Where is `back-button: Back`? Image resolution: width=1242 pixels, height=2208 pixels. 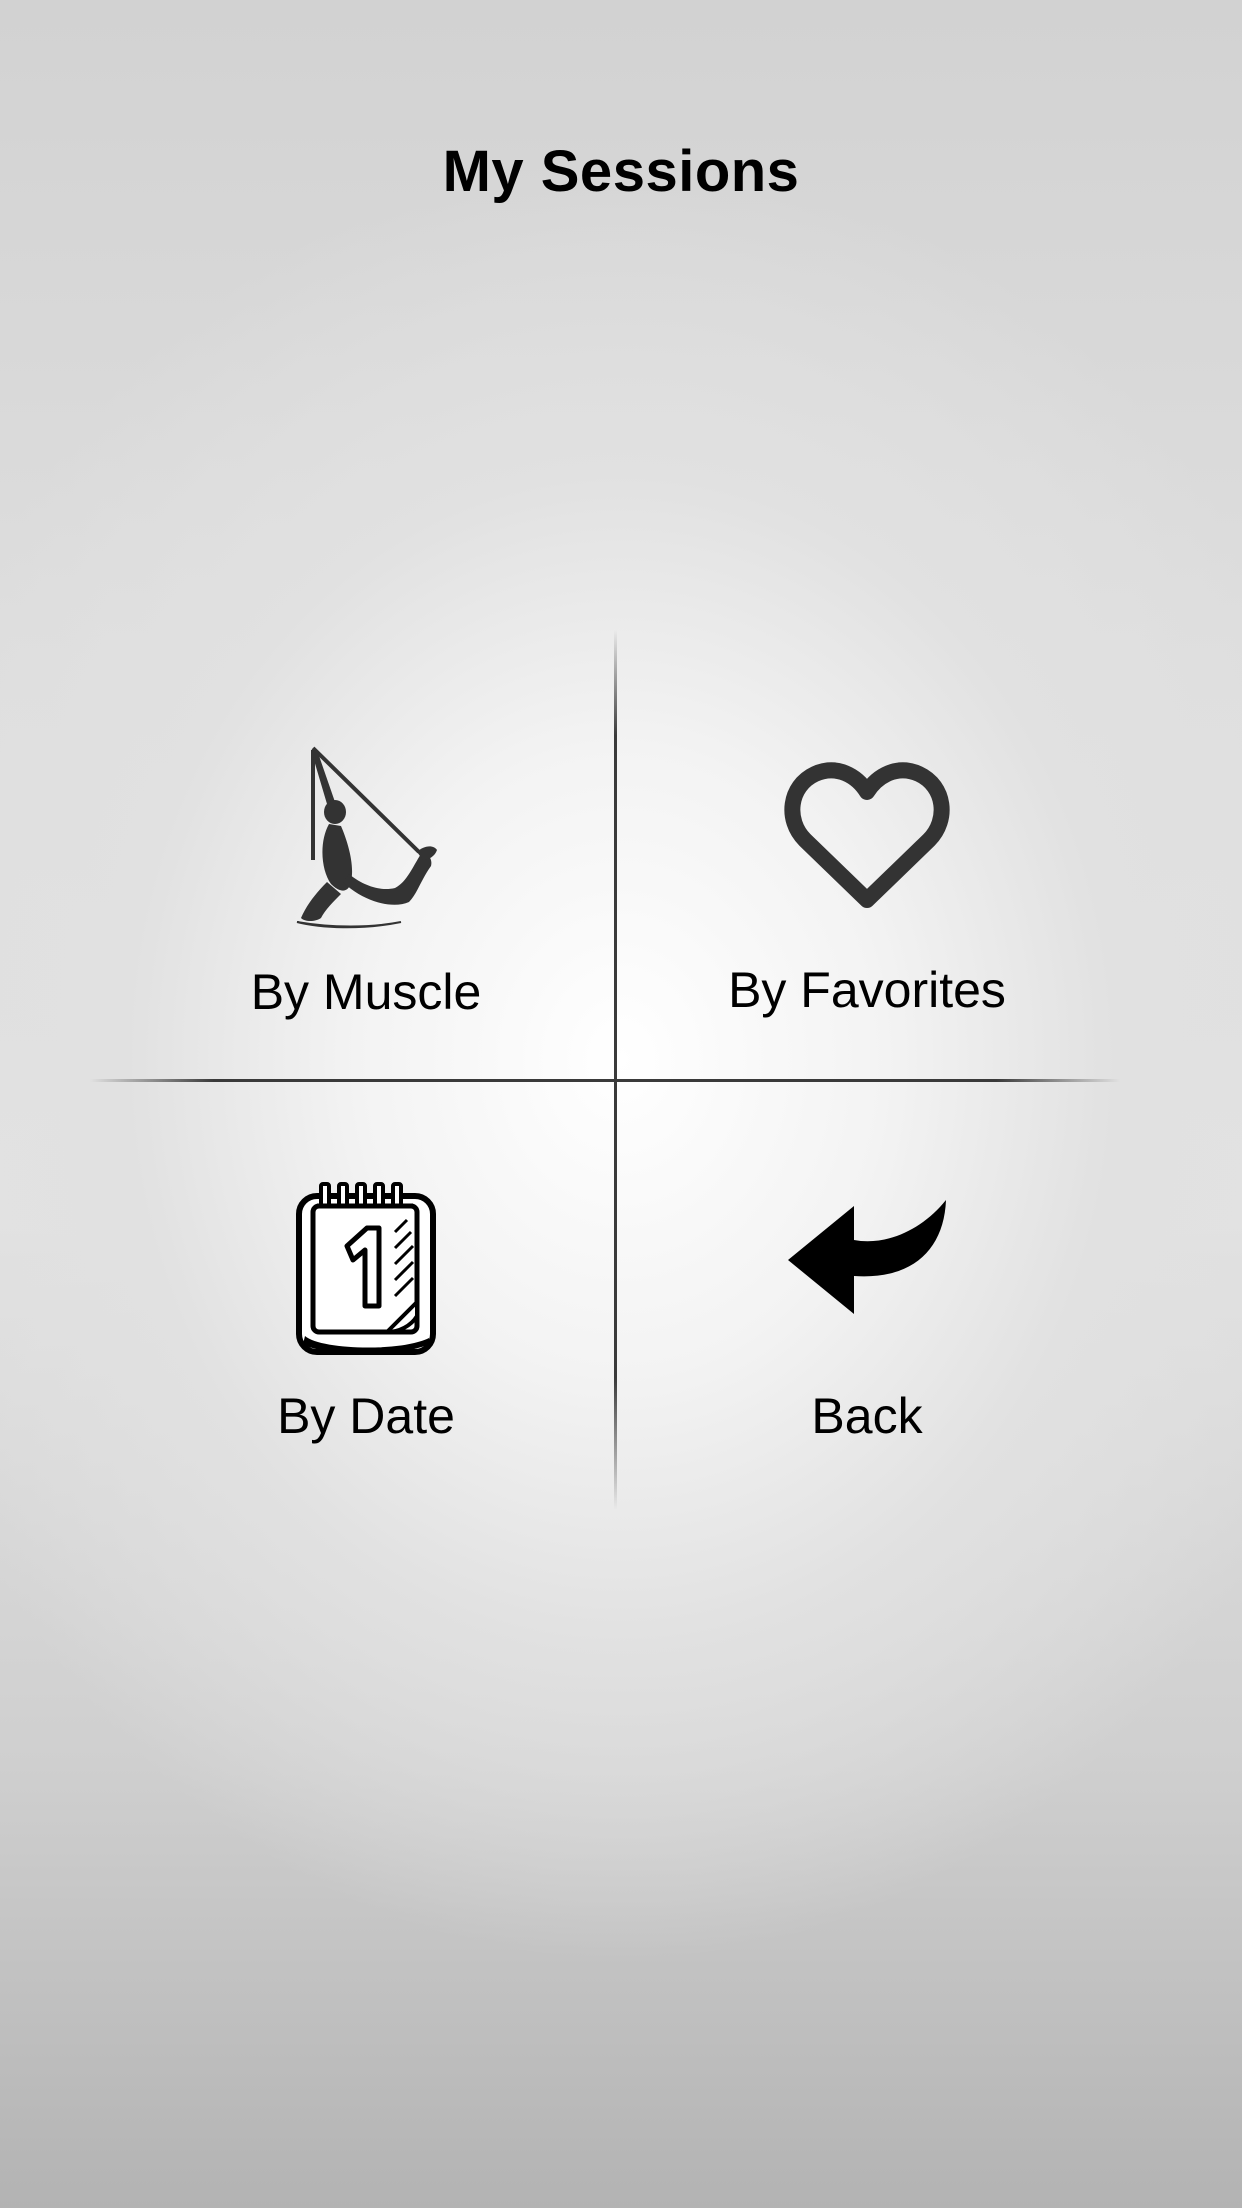
back-button: Back is located at coordinates (867, 1310).